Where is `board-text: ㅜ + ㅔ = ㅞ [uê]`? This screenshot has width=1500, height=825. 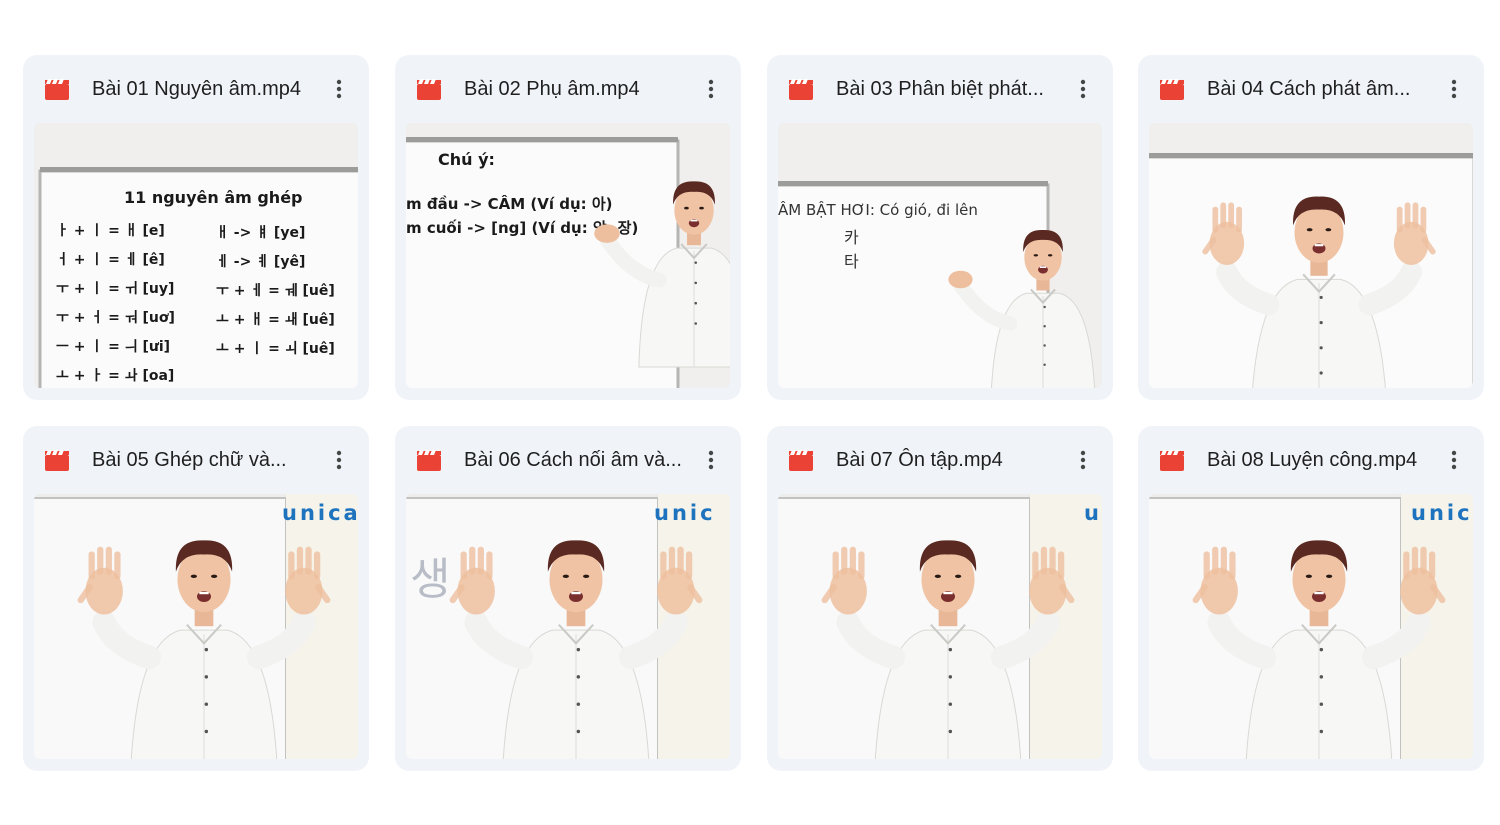
board-text: ㅜ + ㅔ = ㅞ [uê] is located at coordinates (275, 291).